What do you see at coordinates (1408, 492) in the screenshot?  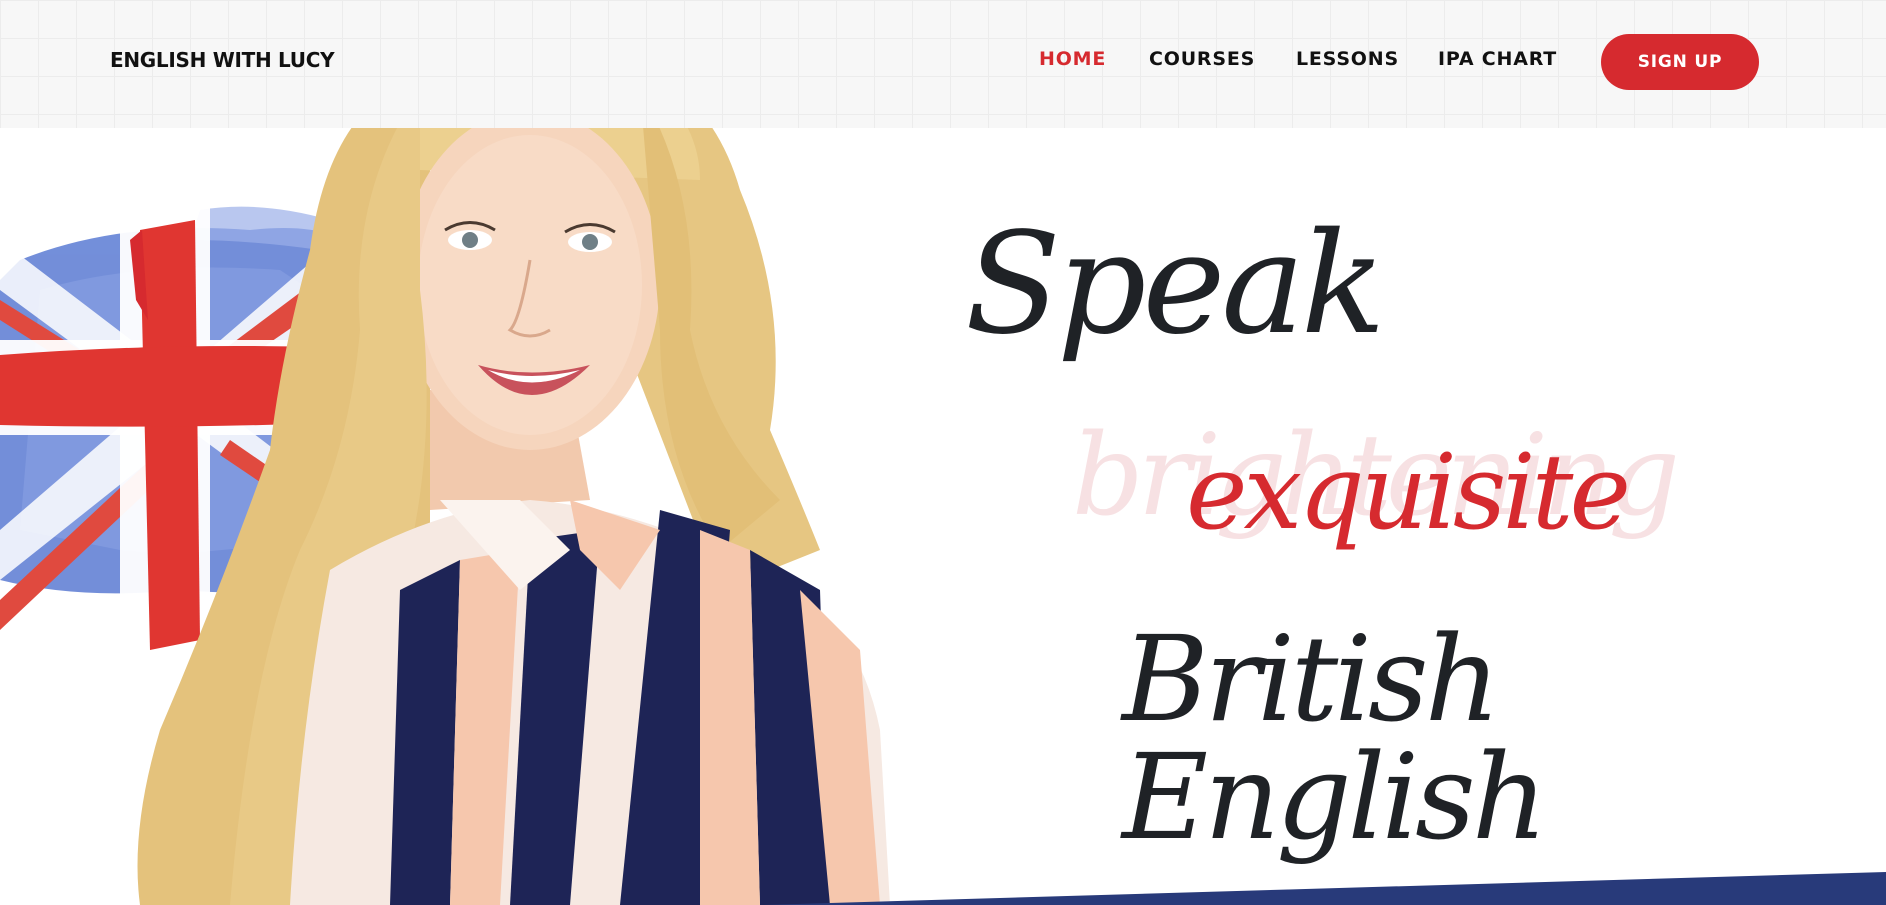 I see `hero-line-exquisite: exquisite` at bounding box center [1408, 492].